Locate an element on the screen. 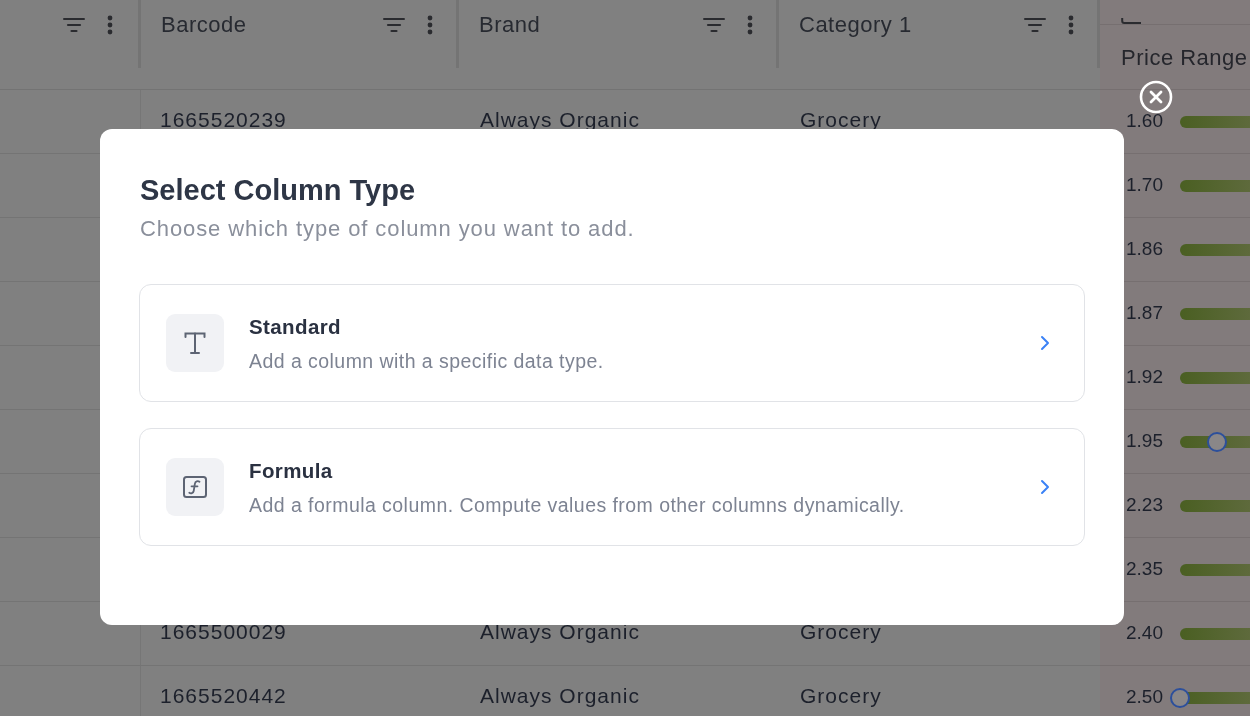 The height and width of the screenshot is (716, 1250). price-value: 1.87 is located at coordinates (1144, 312).